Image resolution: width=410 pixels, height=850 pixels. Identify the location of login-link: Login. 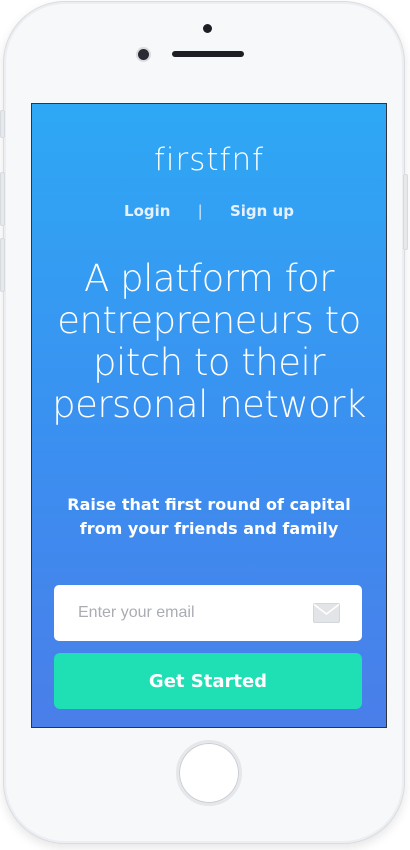
(147, 211).